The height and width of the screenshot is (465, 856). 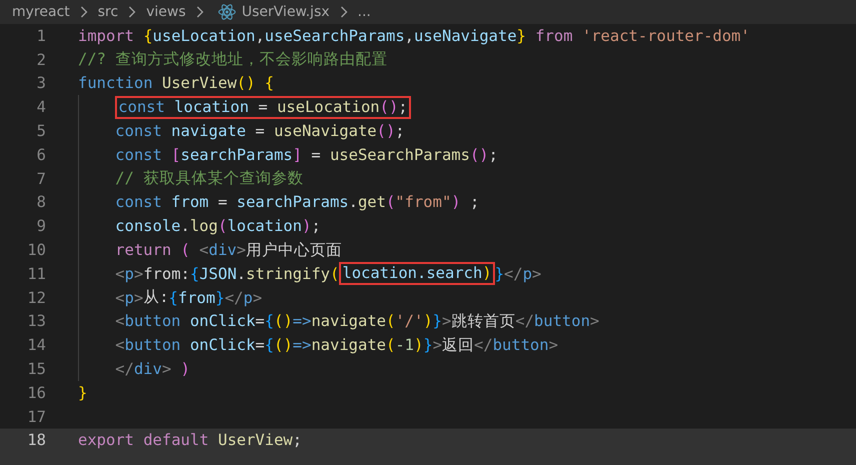 What do you see at coordinates (404, 345) in the screenshot?
I see `number-literal: -1` at bounding box center [404, 345].